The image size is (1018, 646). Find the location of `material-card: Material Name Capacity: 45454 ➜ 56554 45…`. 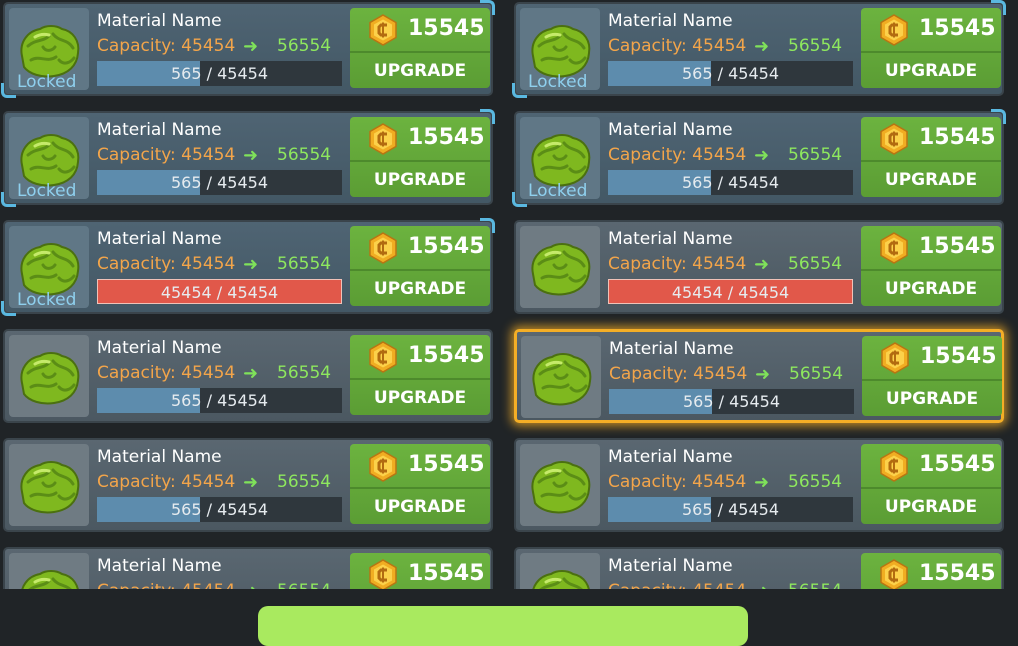

material-card: Material Name Capacity: 45454 ➜ 56554 45… is located at coordinates (759, 267).